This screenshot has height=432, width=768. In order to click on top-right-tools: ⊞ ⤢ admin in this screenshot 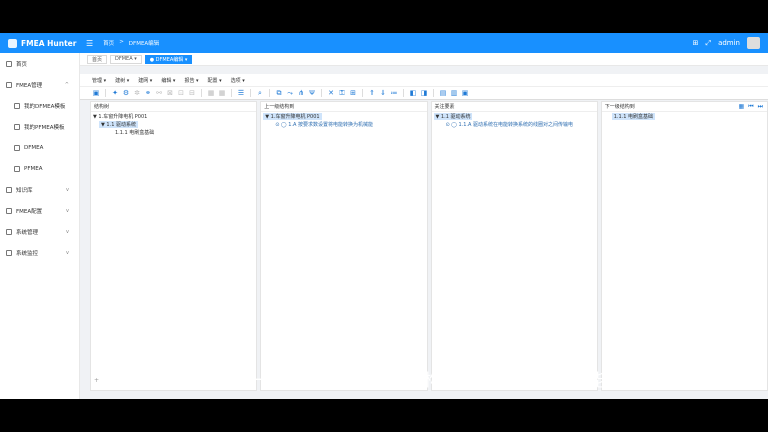, I will do `click(730, 43)`.